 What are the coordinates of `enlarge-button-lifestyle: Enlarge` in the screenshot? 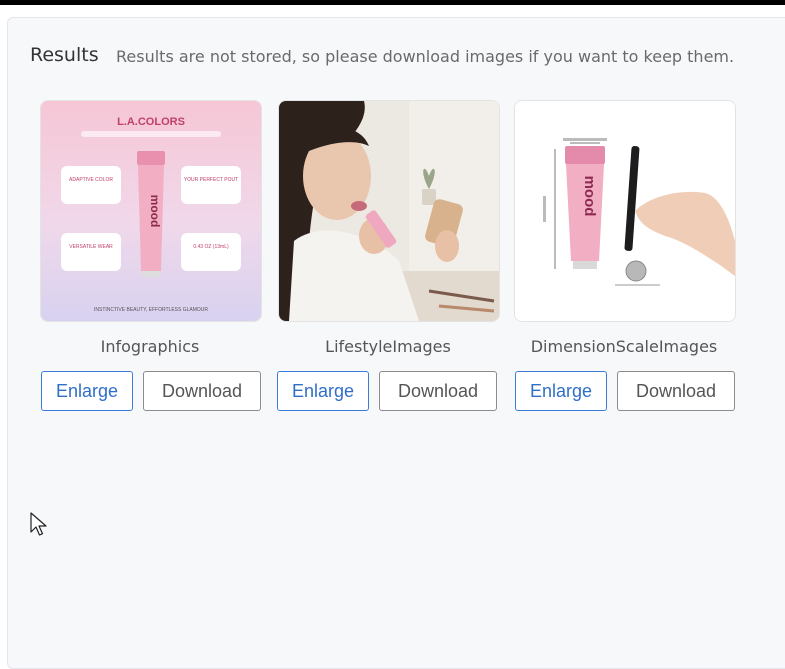 It's located at (323, 391).